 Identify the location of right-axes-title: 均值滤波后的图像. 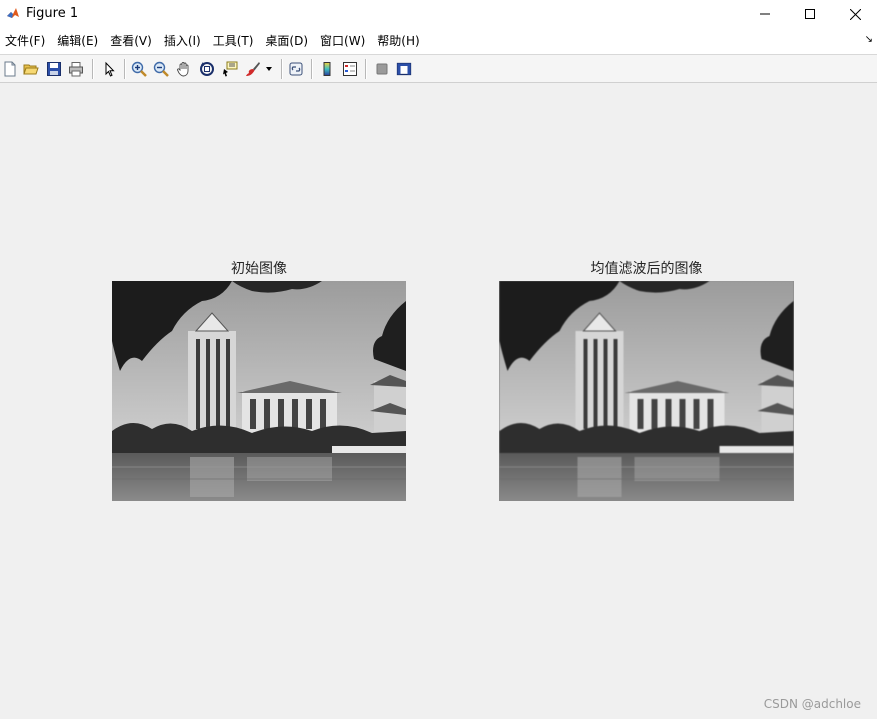
(646, 269).